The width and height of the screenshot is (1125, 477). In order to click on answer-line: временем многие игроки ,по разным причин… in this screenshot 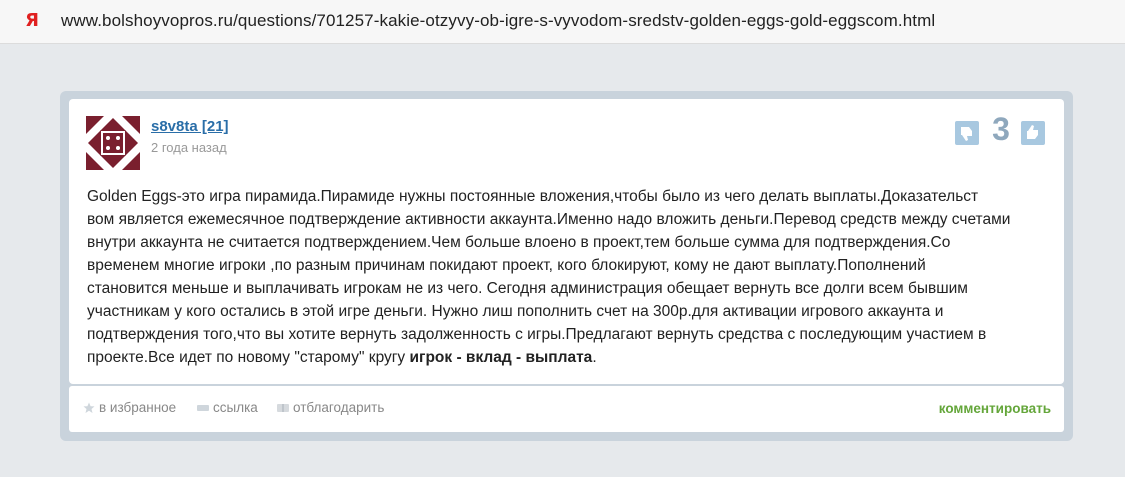, I will do `click(506, 265)`.